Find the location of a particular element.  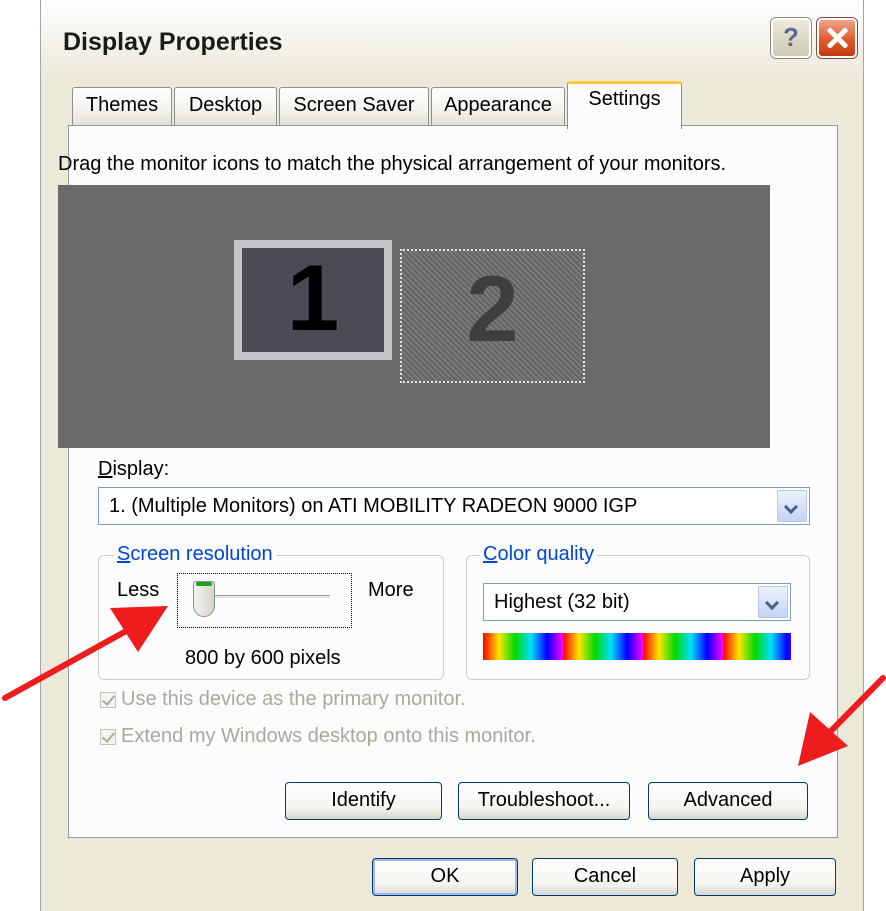

help-button: ? is located at coordinates (791, 38).